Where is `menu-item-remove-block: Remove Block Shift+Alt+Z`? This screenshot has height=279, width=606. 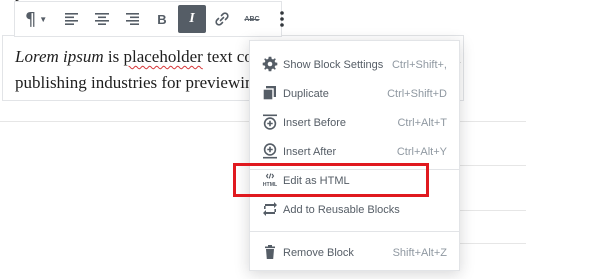 menu-item-remove-block: Remove Block Shift+Alt+Z is located at coordinates (354, 252).